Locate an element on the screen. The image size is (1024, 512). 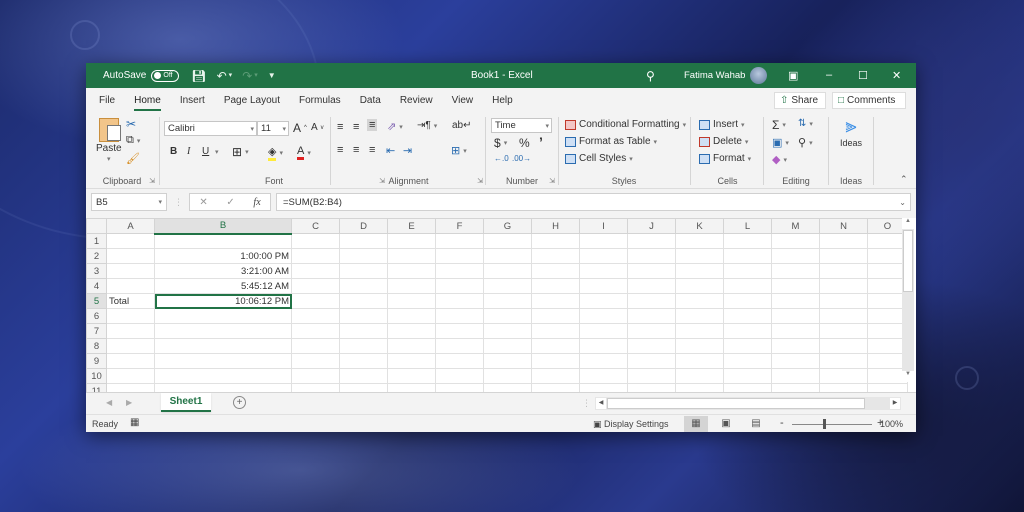
formula-input: =SUM(B2:B4) ⌄ is located at coordinates (593, 202).